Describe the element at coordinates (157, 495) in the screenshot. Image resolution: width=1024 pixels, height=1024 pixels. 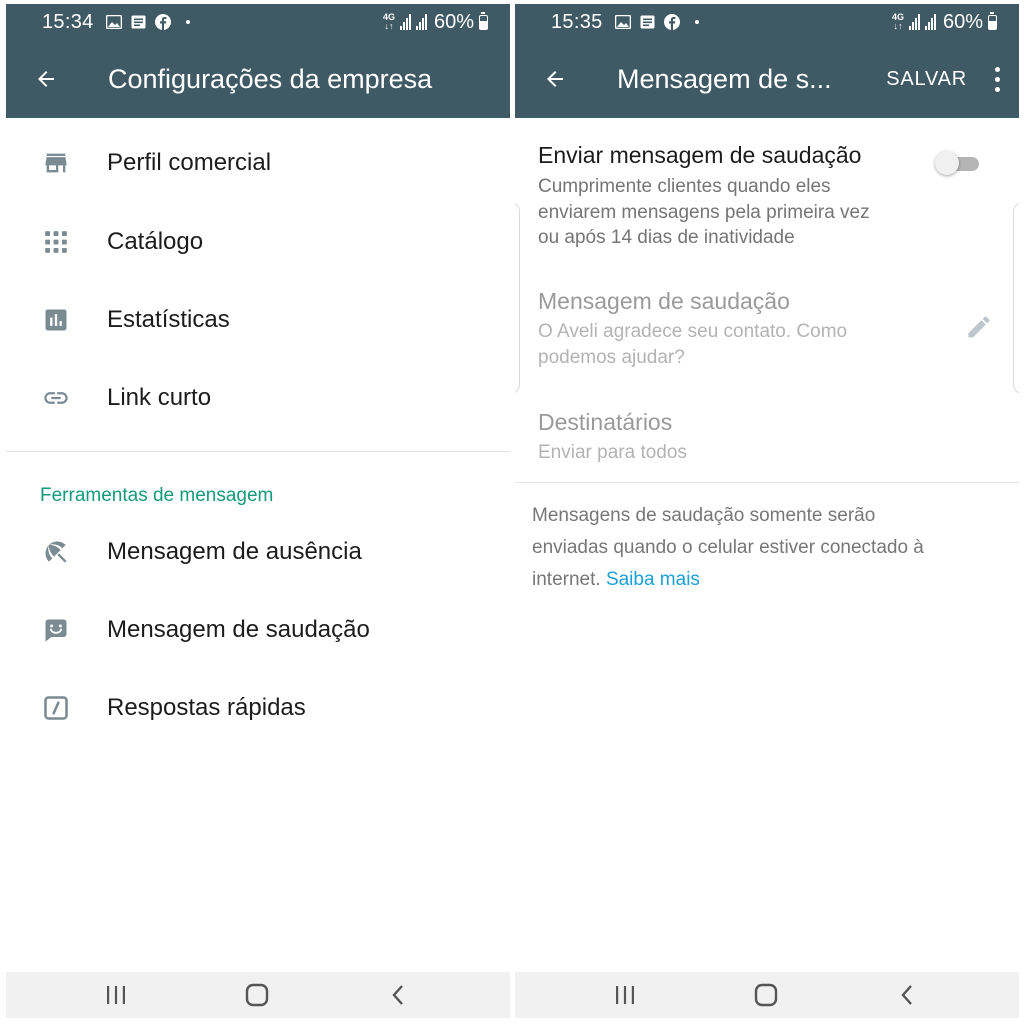
I see `section-header-messaging-tools: Ferramentas de mensagem` at that location.